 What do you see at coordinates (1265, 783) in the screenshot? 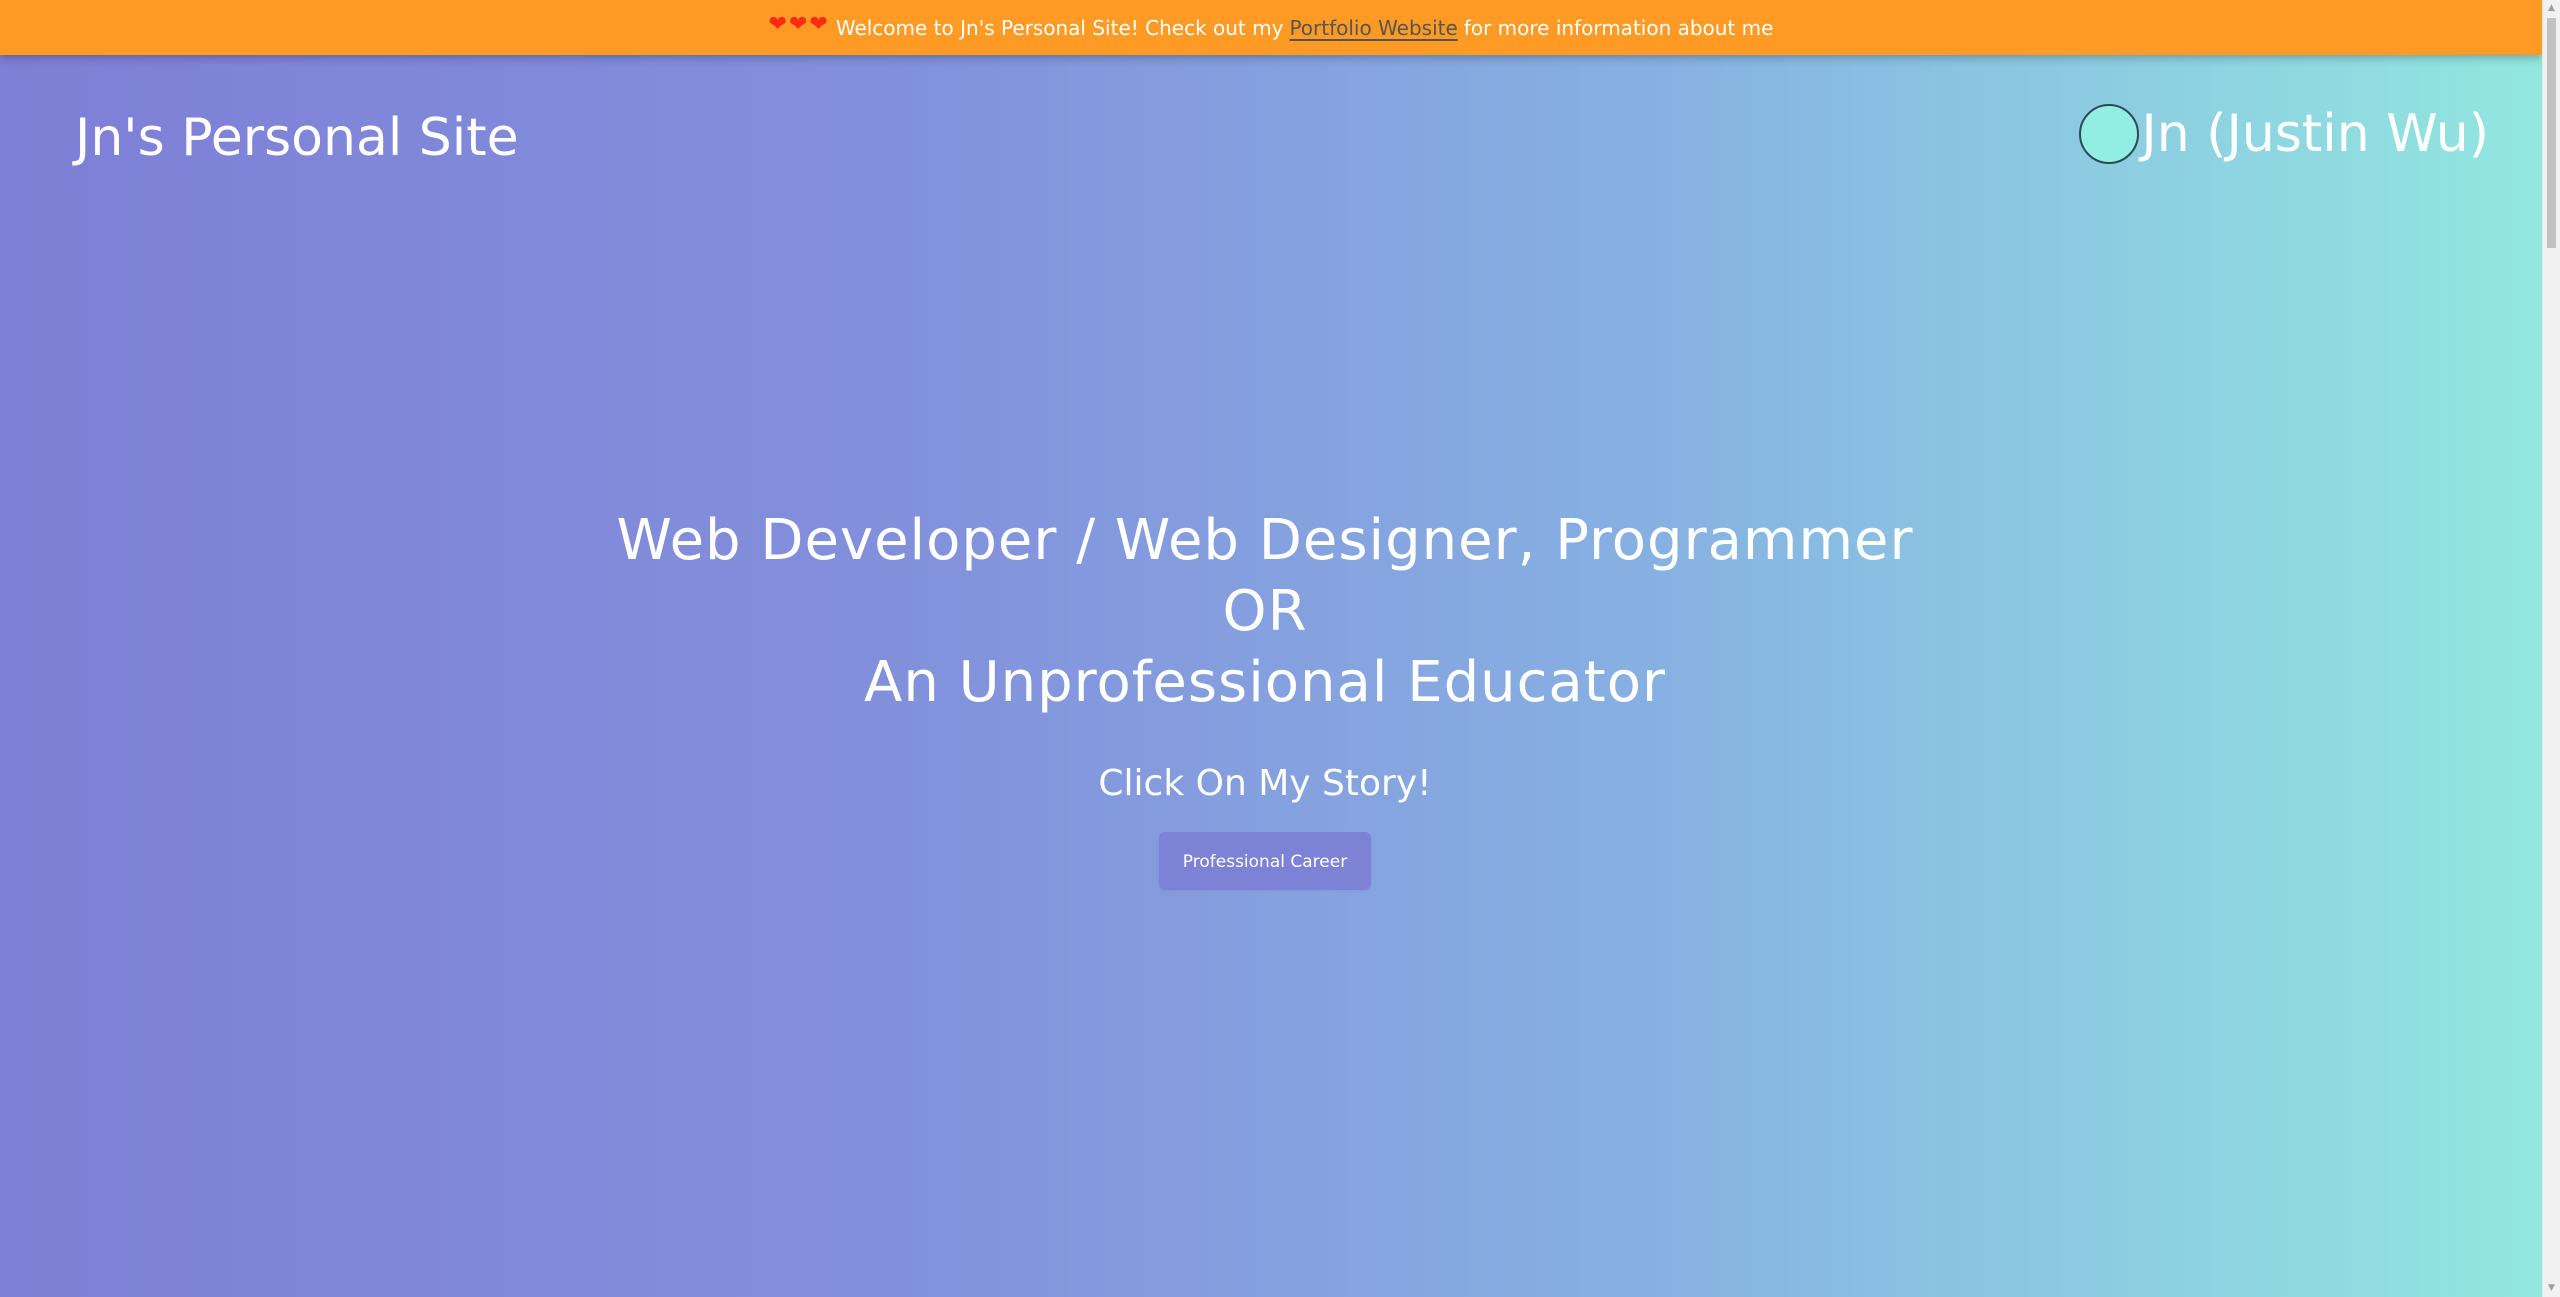
I see `hero-subtitle: Click On My Story!` at bounding box center [1265, 783].